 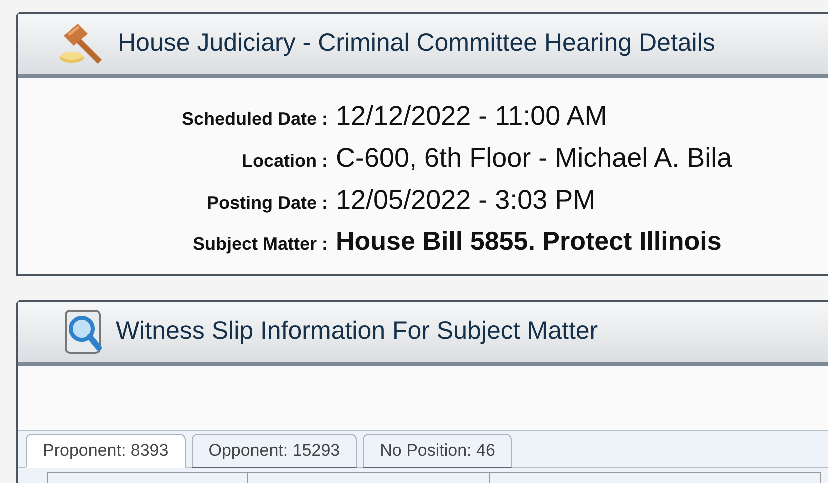 What do you see at coordinates (260, 244) in the screenshot?
I see `field-label: Subject Matter :` at bounding box center [260, 244].